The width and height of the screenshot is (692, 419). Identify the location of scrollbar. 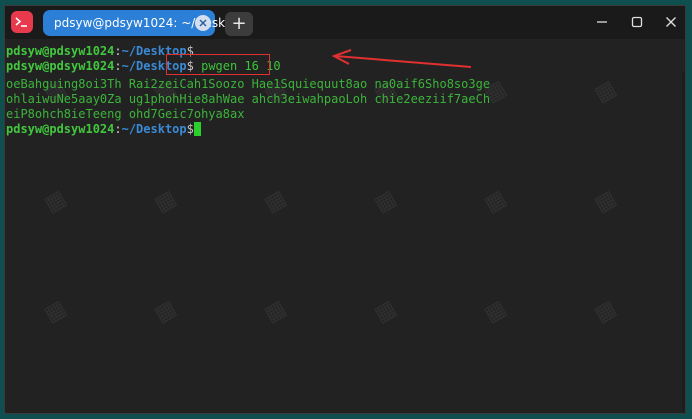
(683, 242).